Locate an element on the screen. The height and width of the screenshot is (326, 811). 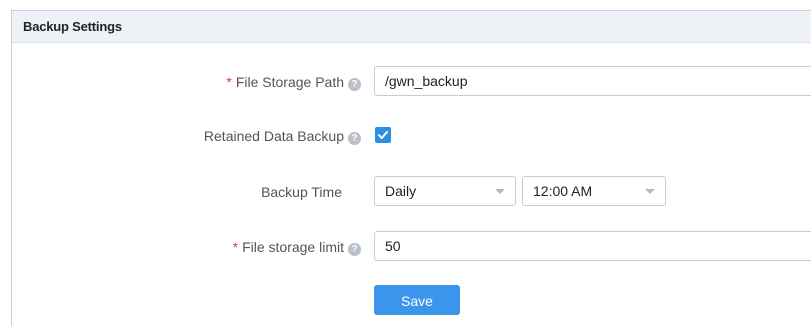
retained-data-backup-label: Retained Data Backup is located at coordinates (273, 136).